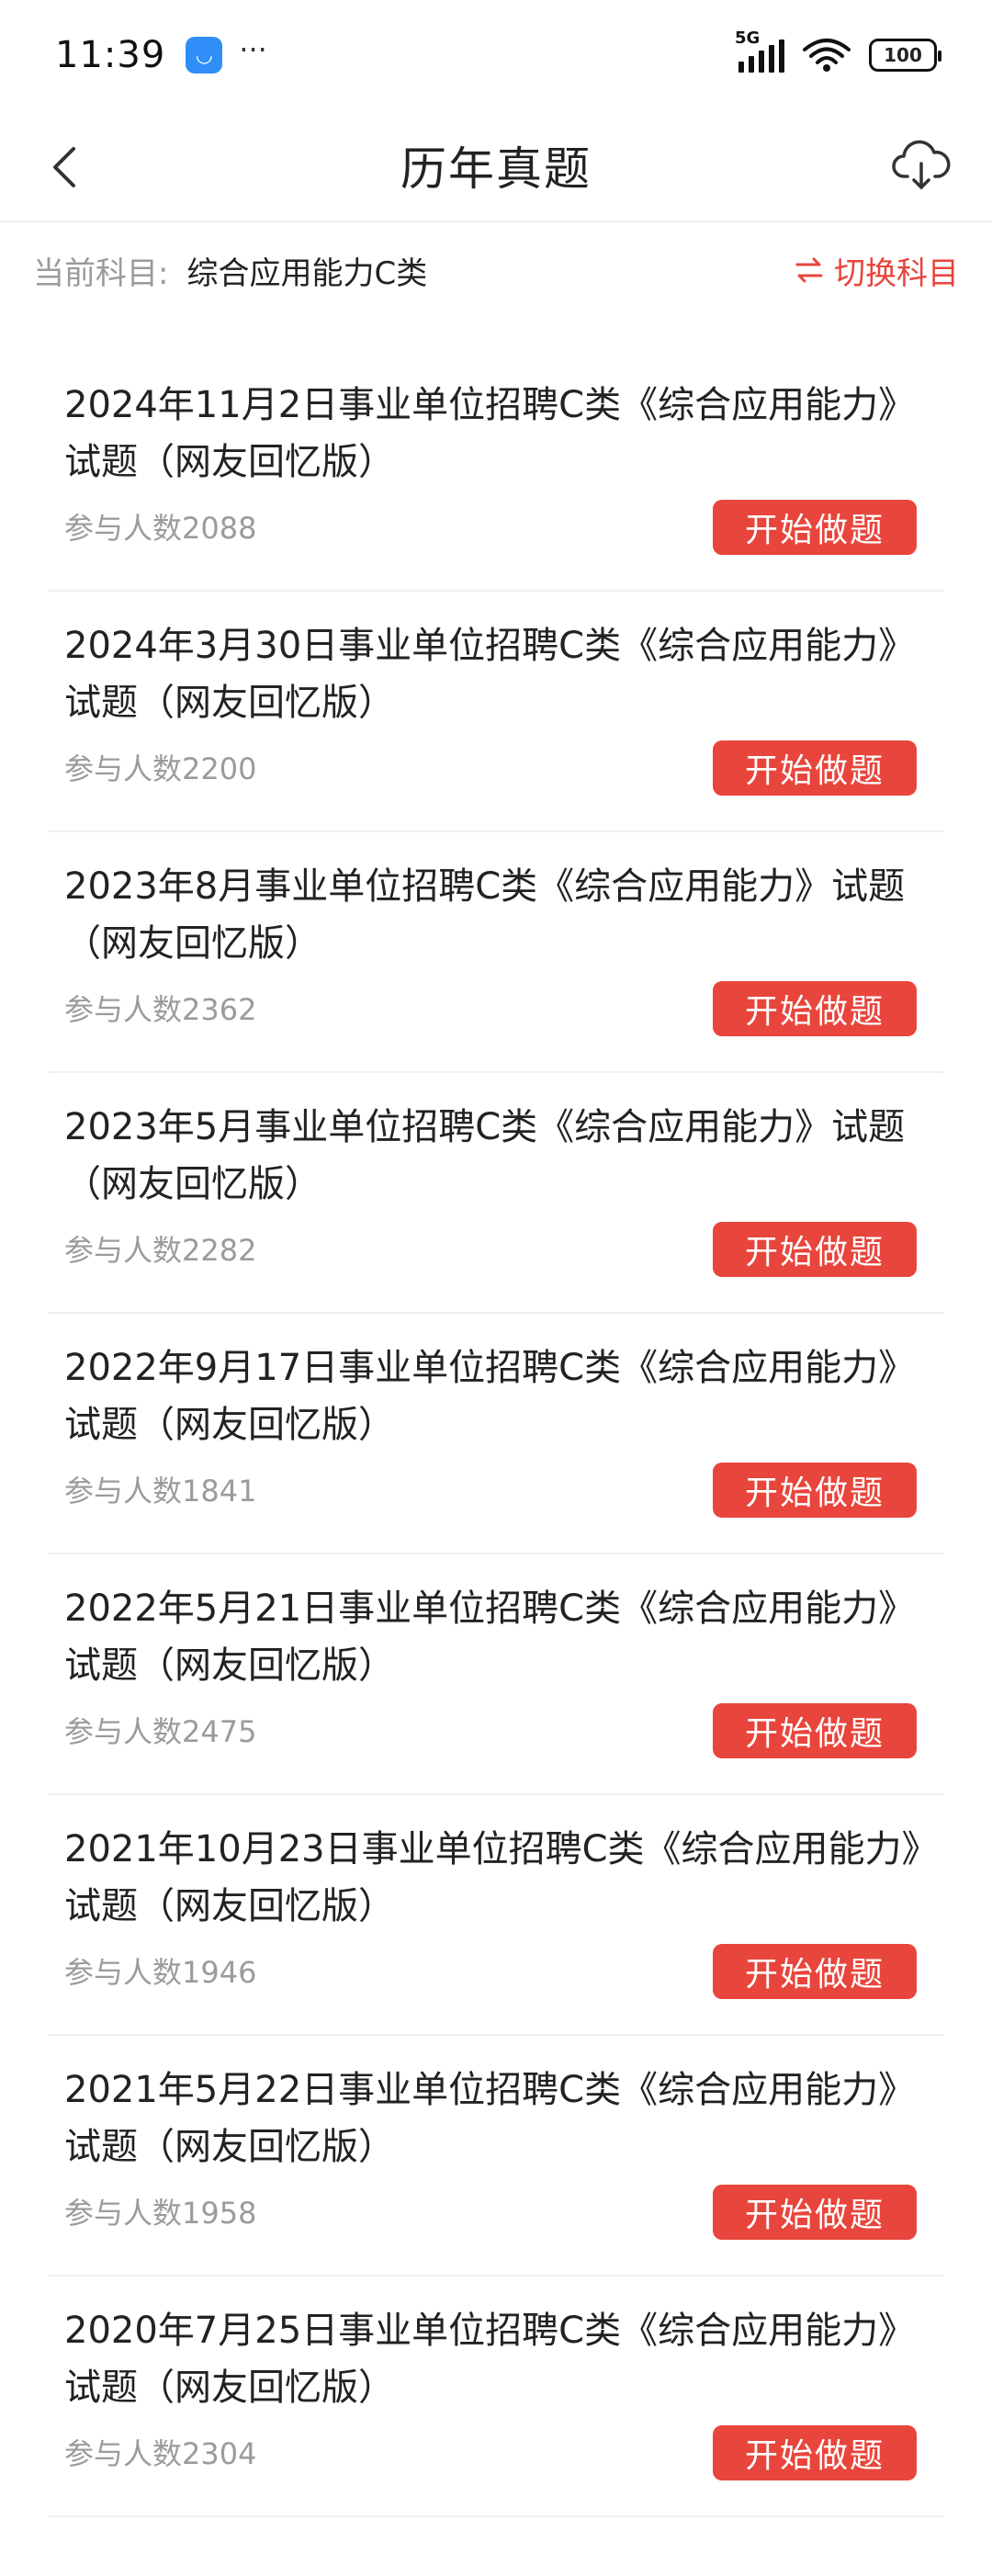 The height and width of the screenshot is (2576, 992). What do you see at coordinates (485, 1155) in the screenshot?
I see `exam-title: 2023年5月事业单位招聘C类《综合应用能力》试题（网友回忆版）` at bounding box center [485, 1155].